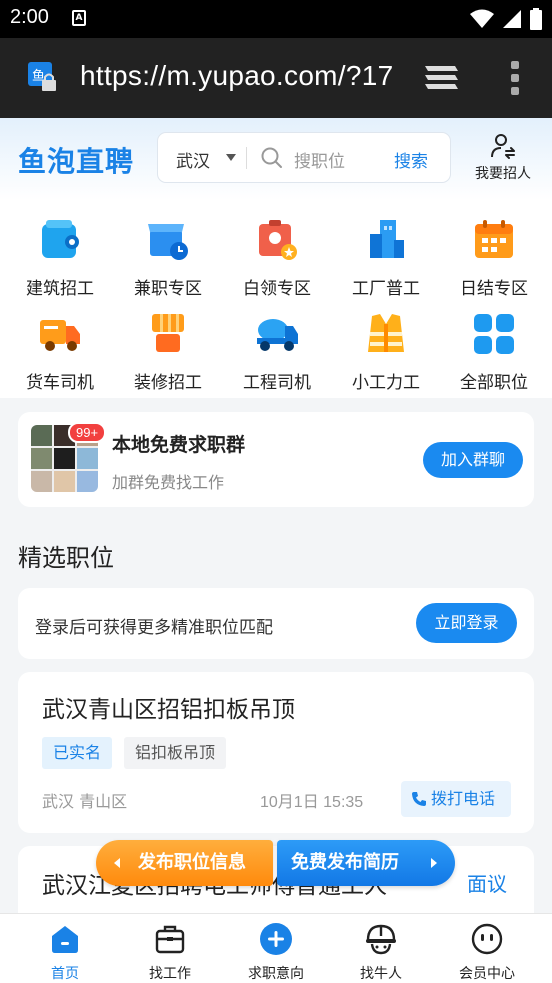 Image resolution: width=552 pixels, height=983 pixels. I want to click on category-daily: 日结专区, so click(494, 258).